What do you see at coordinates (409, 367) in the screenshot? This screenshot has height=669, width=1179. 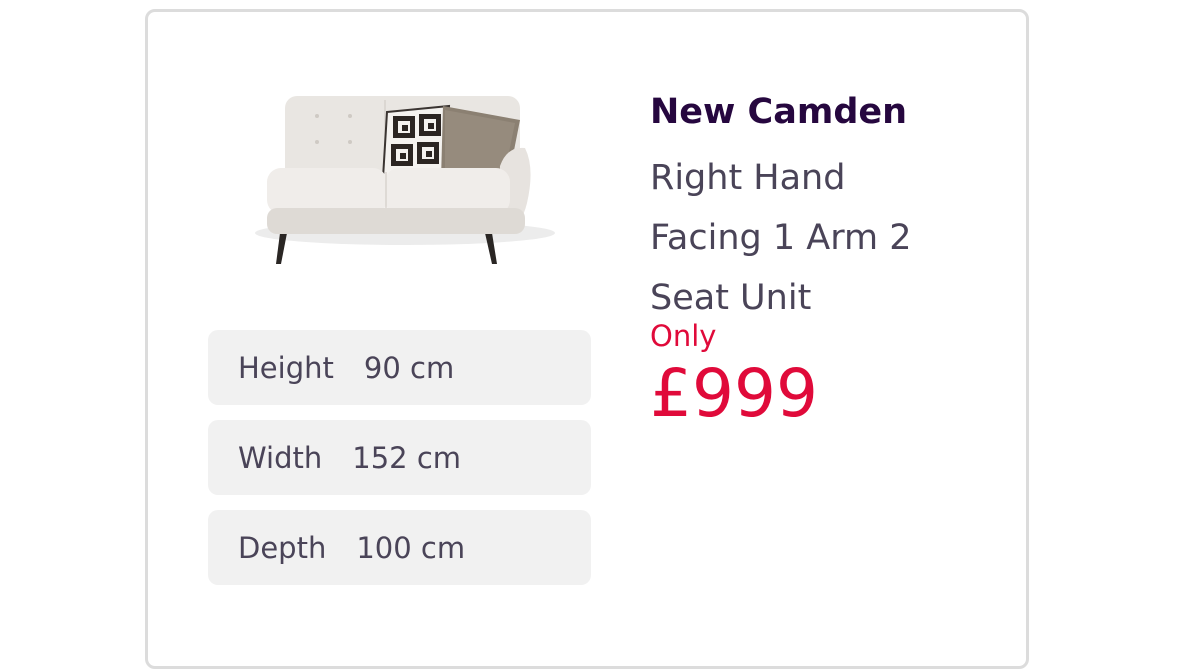 I see `dimension-value: 90 cm` at bounding box center [409, 367].